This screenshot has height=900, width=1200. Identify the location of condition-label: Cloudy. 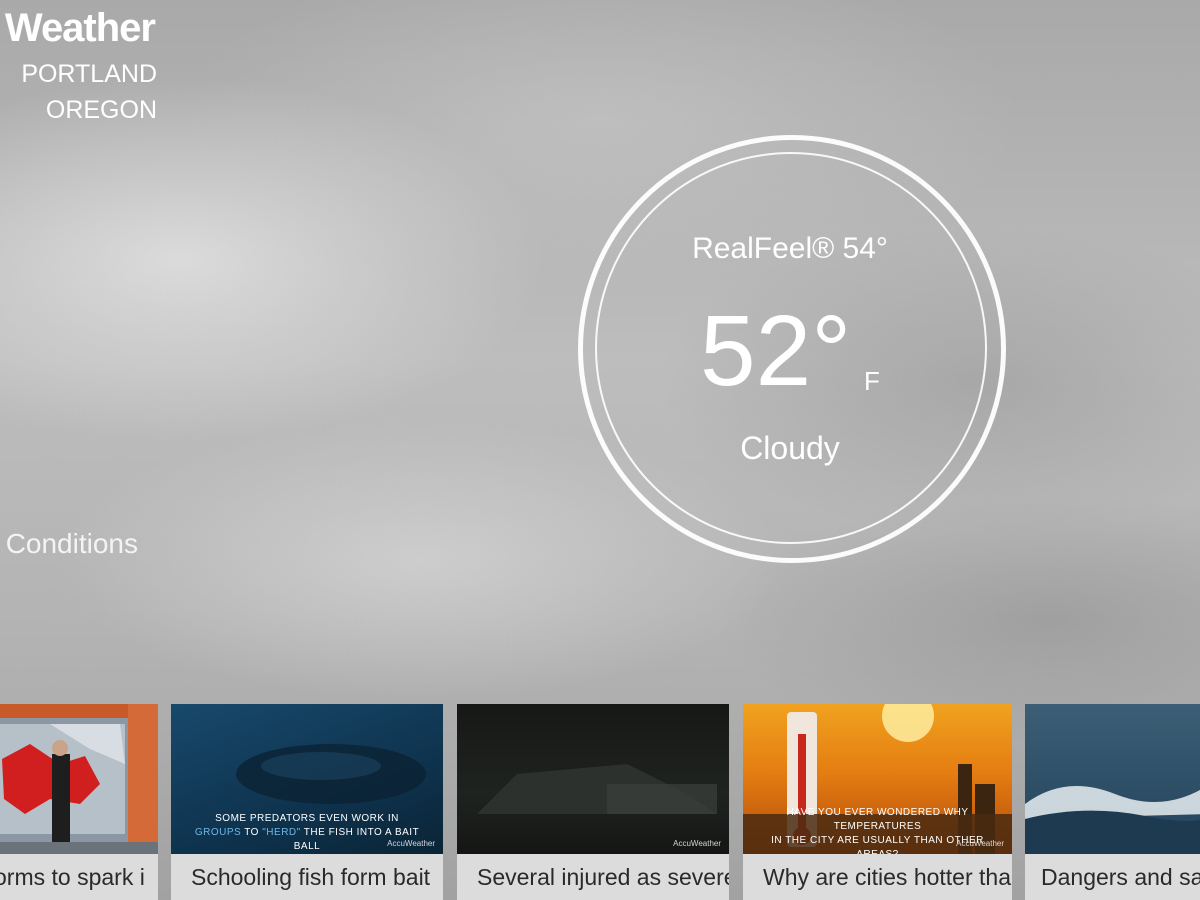
(790, 448).